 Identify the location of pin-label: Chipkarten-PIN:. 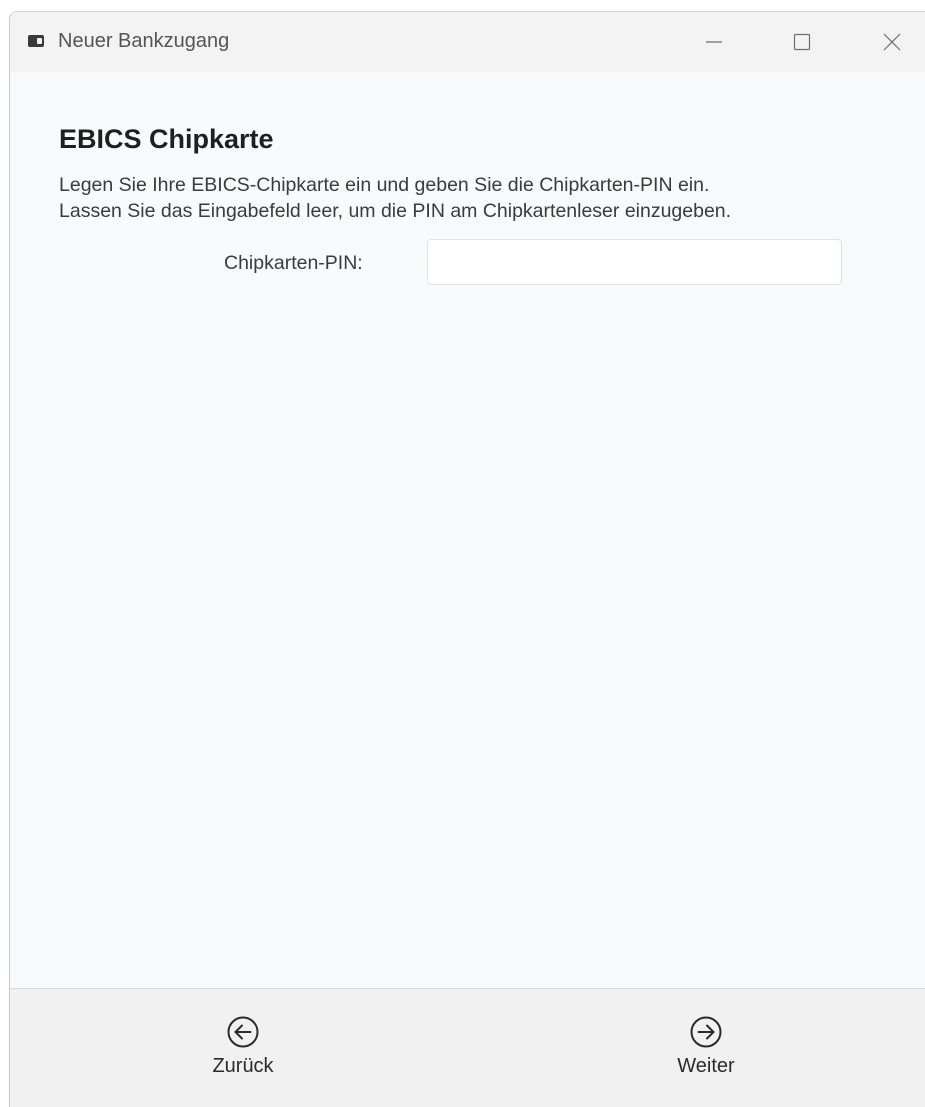
(293, 263).